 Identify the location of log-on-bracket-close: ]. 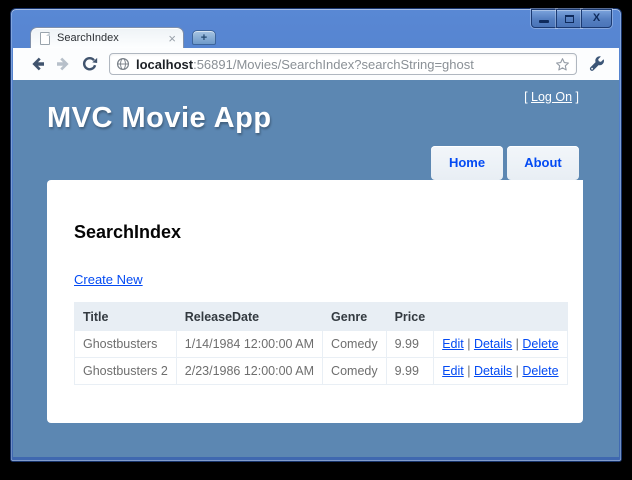
(575, 97).